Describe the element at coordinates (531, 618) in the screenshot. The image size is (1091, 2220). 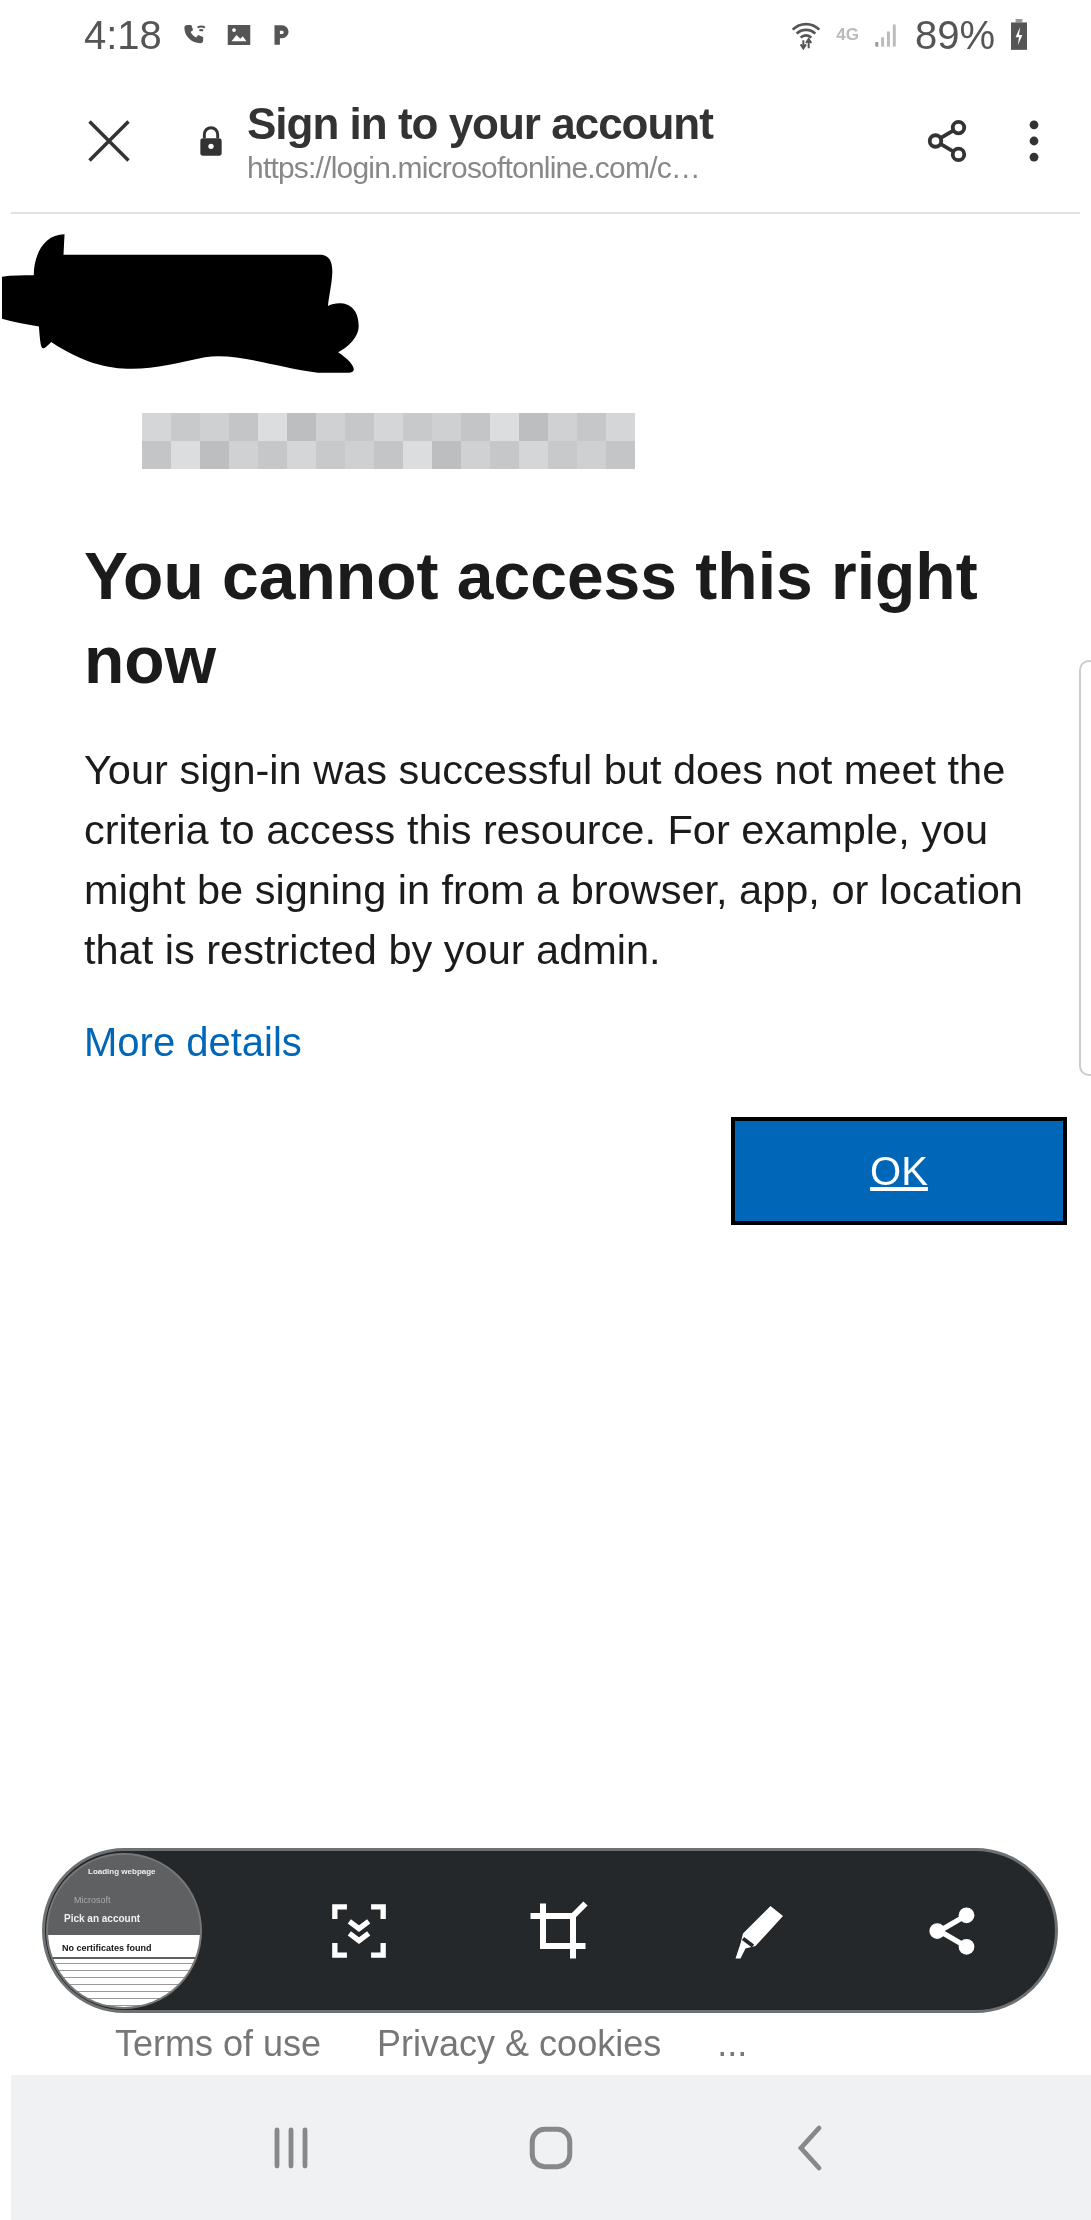
I see `error-heading: You cannot access this right now` at that location.